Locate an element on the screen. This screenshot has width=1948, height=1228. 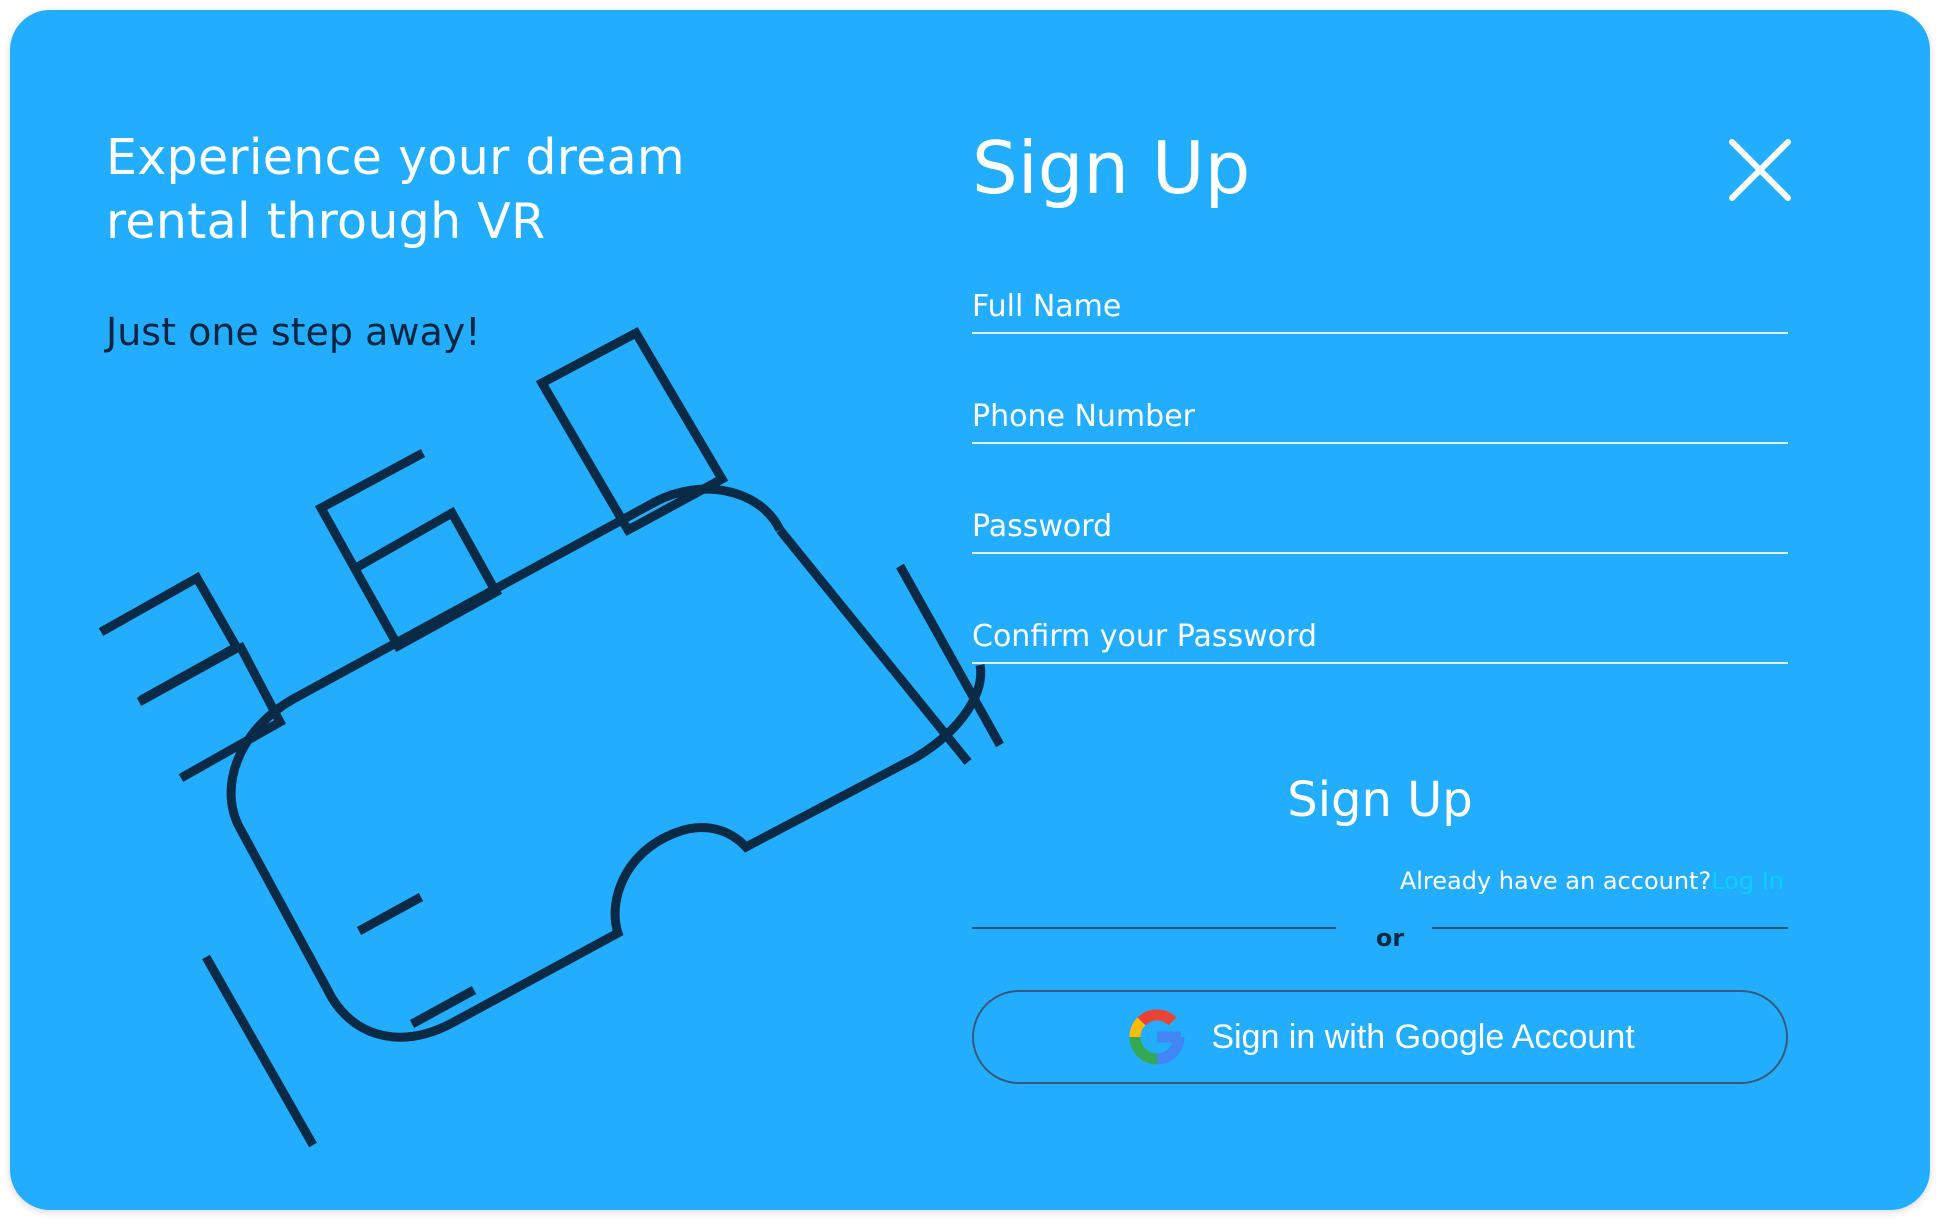
login-prompt: Already have an account?Log In is located at coordinates (1592, 881).